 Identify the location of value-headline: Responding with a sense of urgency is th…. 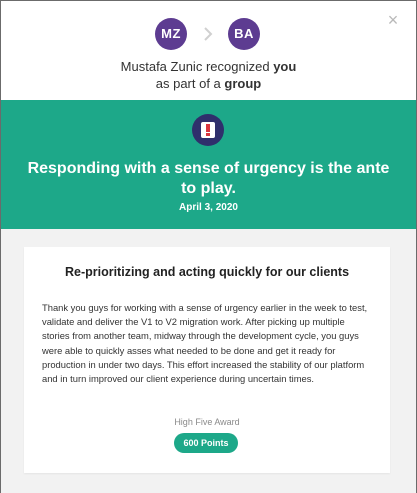
(208, 178).